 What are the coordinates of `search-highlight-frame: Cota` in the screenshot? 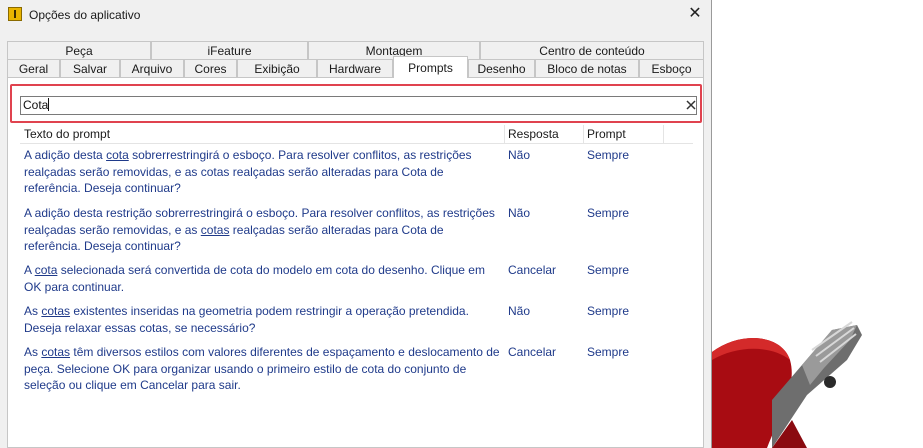 It's located at (356, 103).